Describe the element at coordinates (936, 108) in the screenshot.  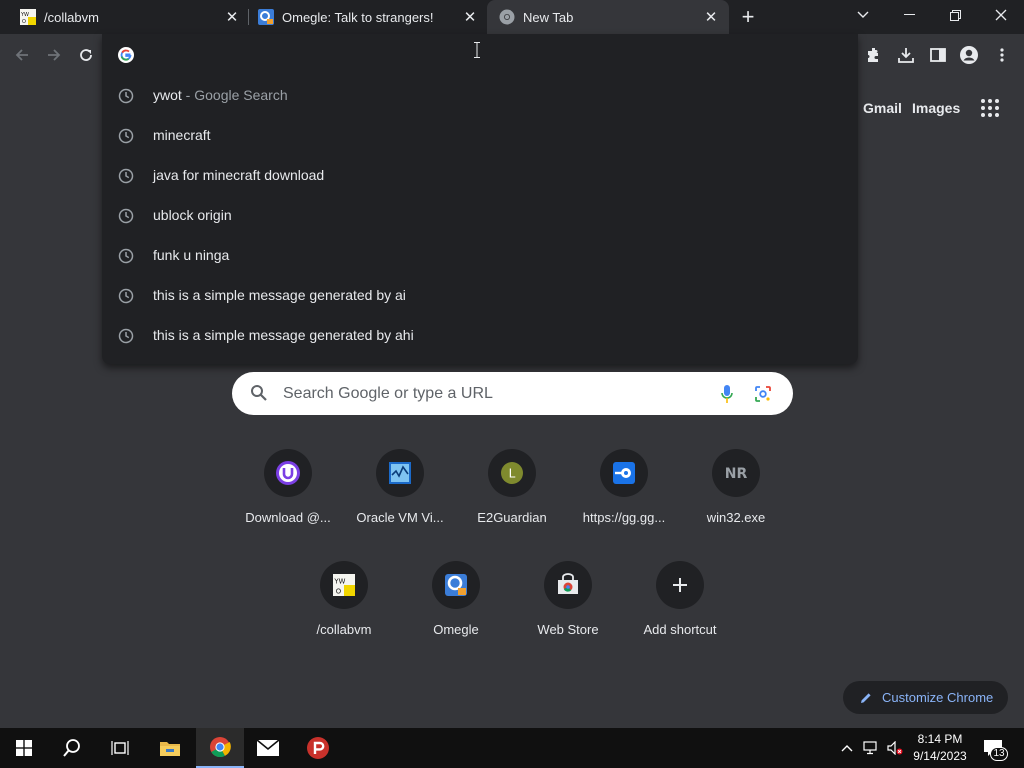
I see `images-link: Images` at that location.